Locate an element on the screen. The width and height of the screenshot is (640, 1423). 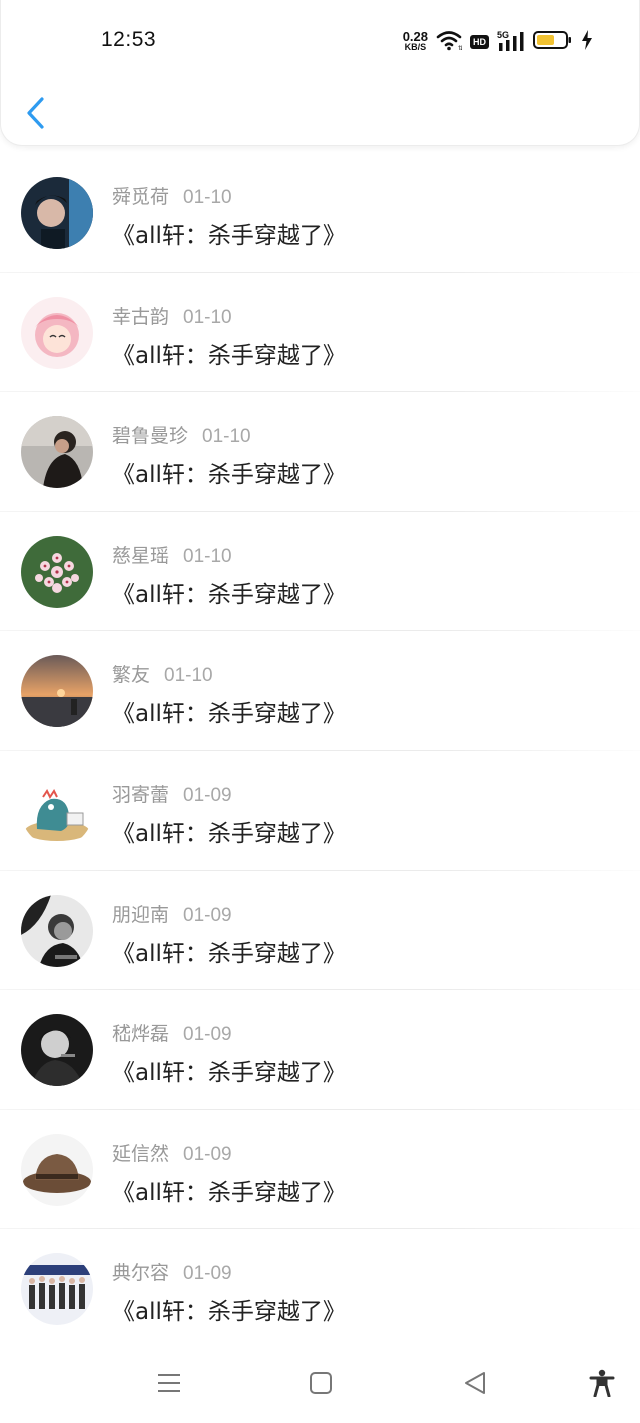
item-meta: 幸古韵 01-10 is located at coordinates (172, 315).